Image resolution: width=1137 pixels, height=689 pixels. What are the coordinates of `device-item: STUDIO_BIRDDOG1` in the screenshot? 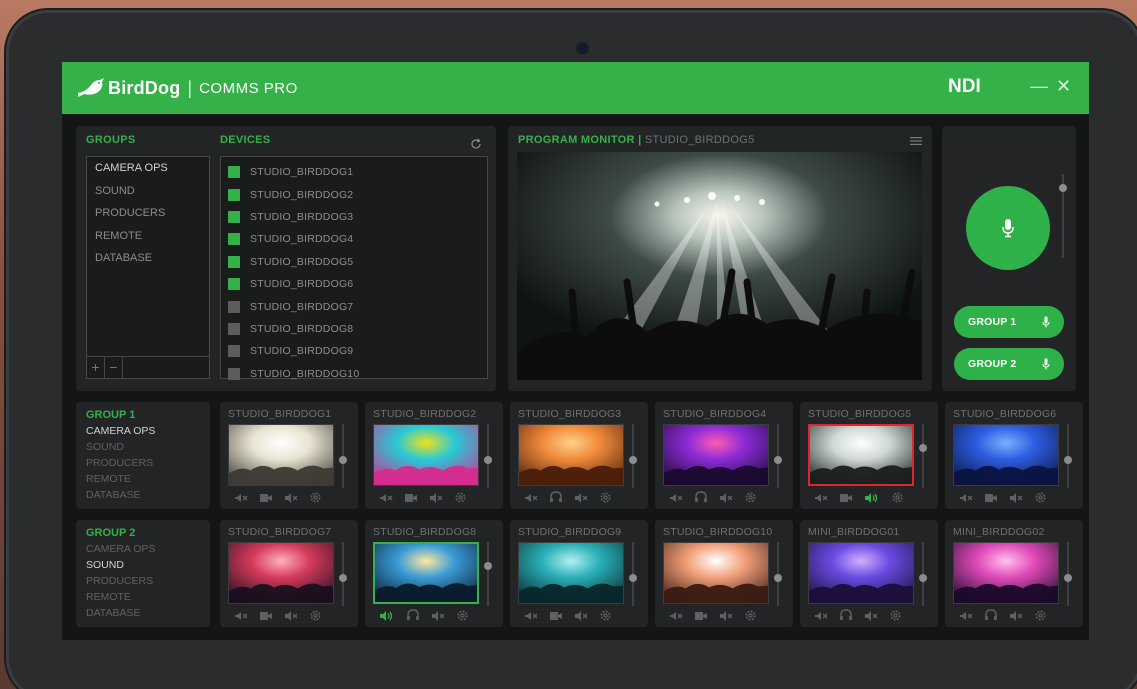 It's located at (354, 172).